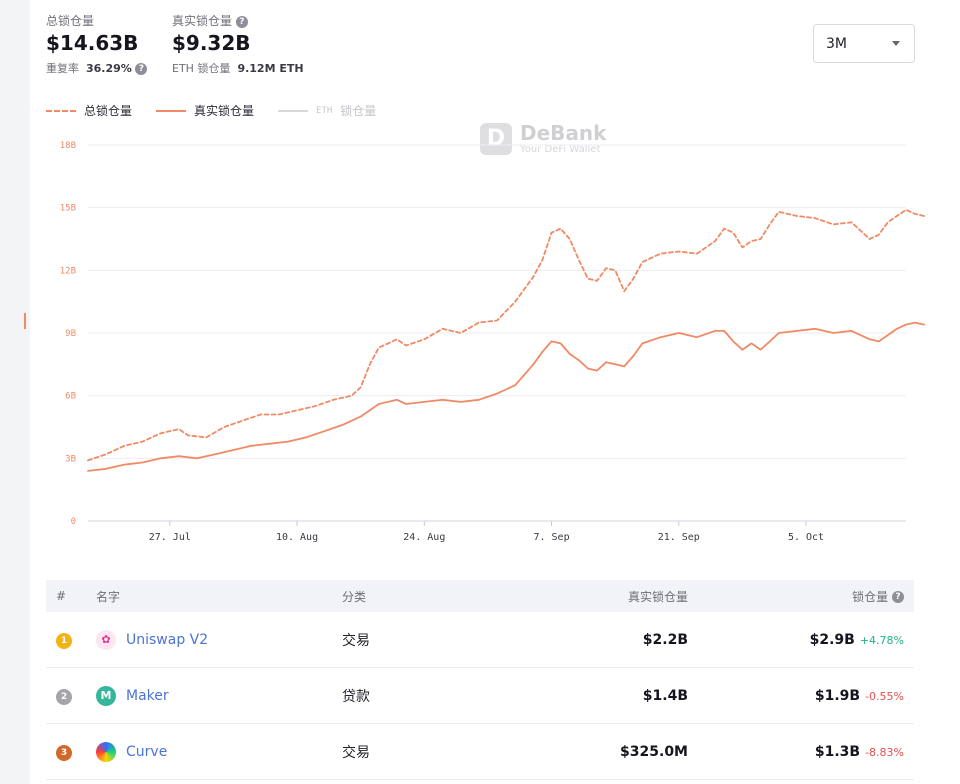 Image resolution: width=960 pixels, height=784 pixels. Describe the element at coordinates (73, 522) in the screenshot. I see `y-tick-label: 0` at that location.